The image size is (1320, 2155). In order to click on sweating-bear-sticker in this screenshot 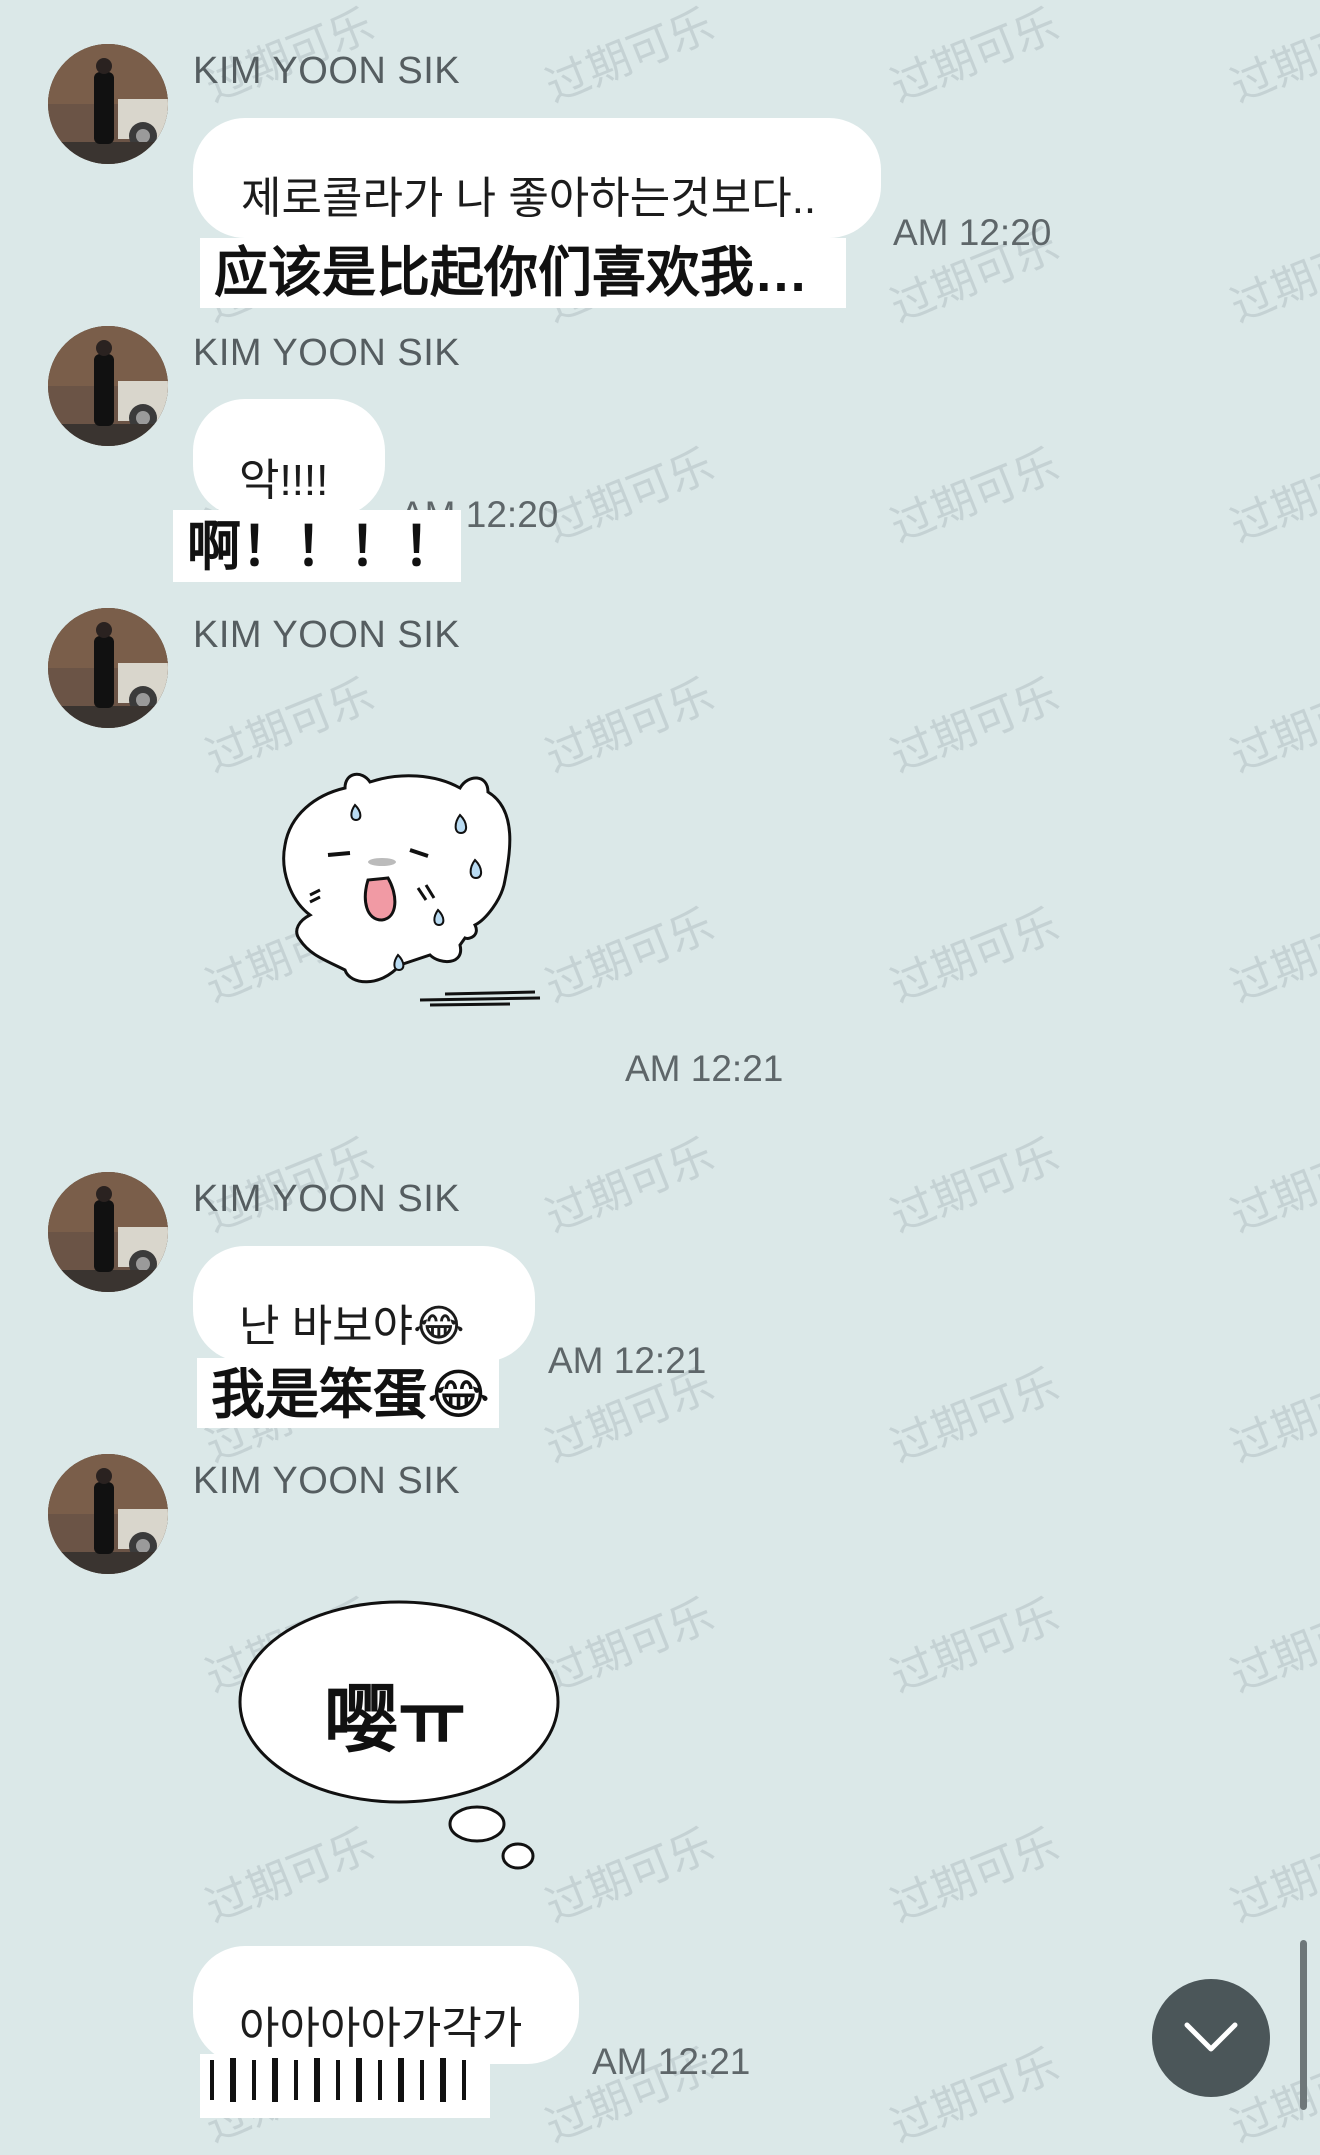, I will do `click(415, 895)`.